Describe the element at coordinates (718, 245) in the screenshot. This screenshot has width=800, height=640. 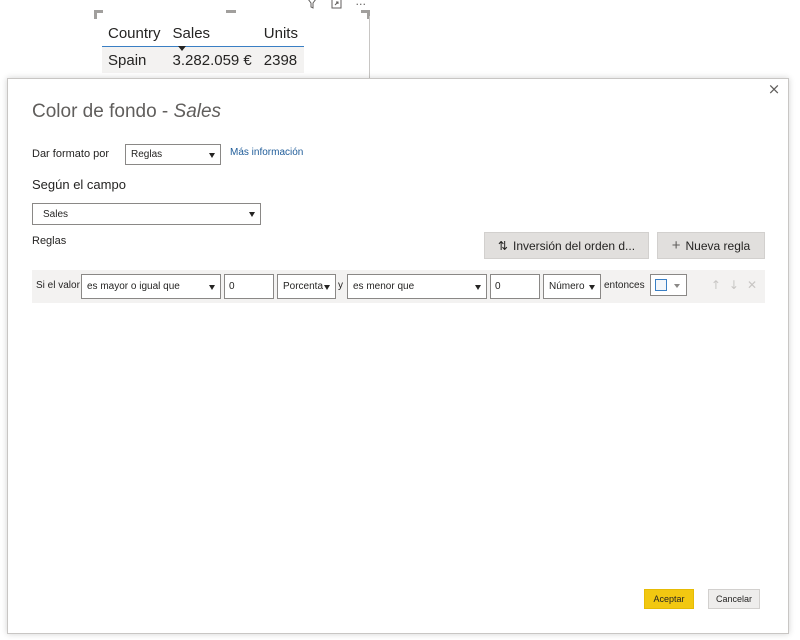
I see `new-rule-label: Nueva regla` at that location.